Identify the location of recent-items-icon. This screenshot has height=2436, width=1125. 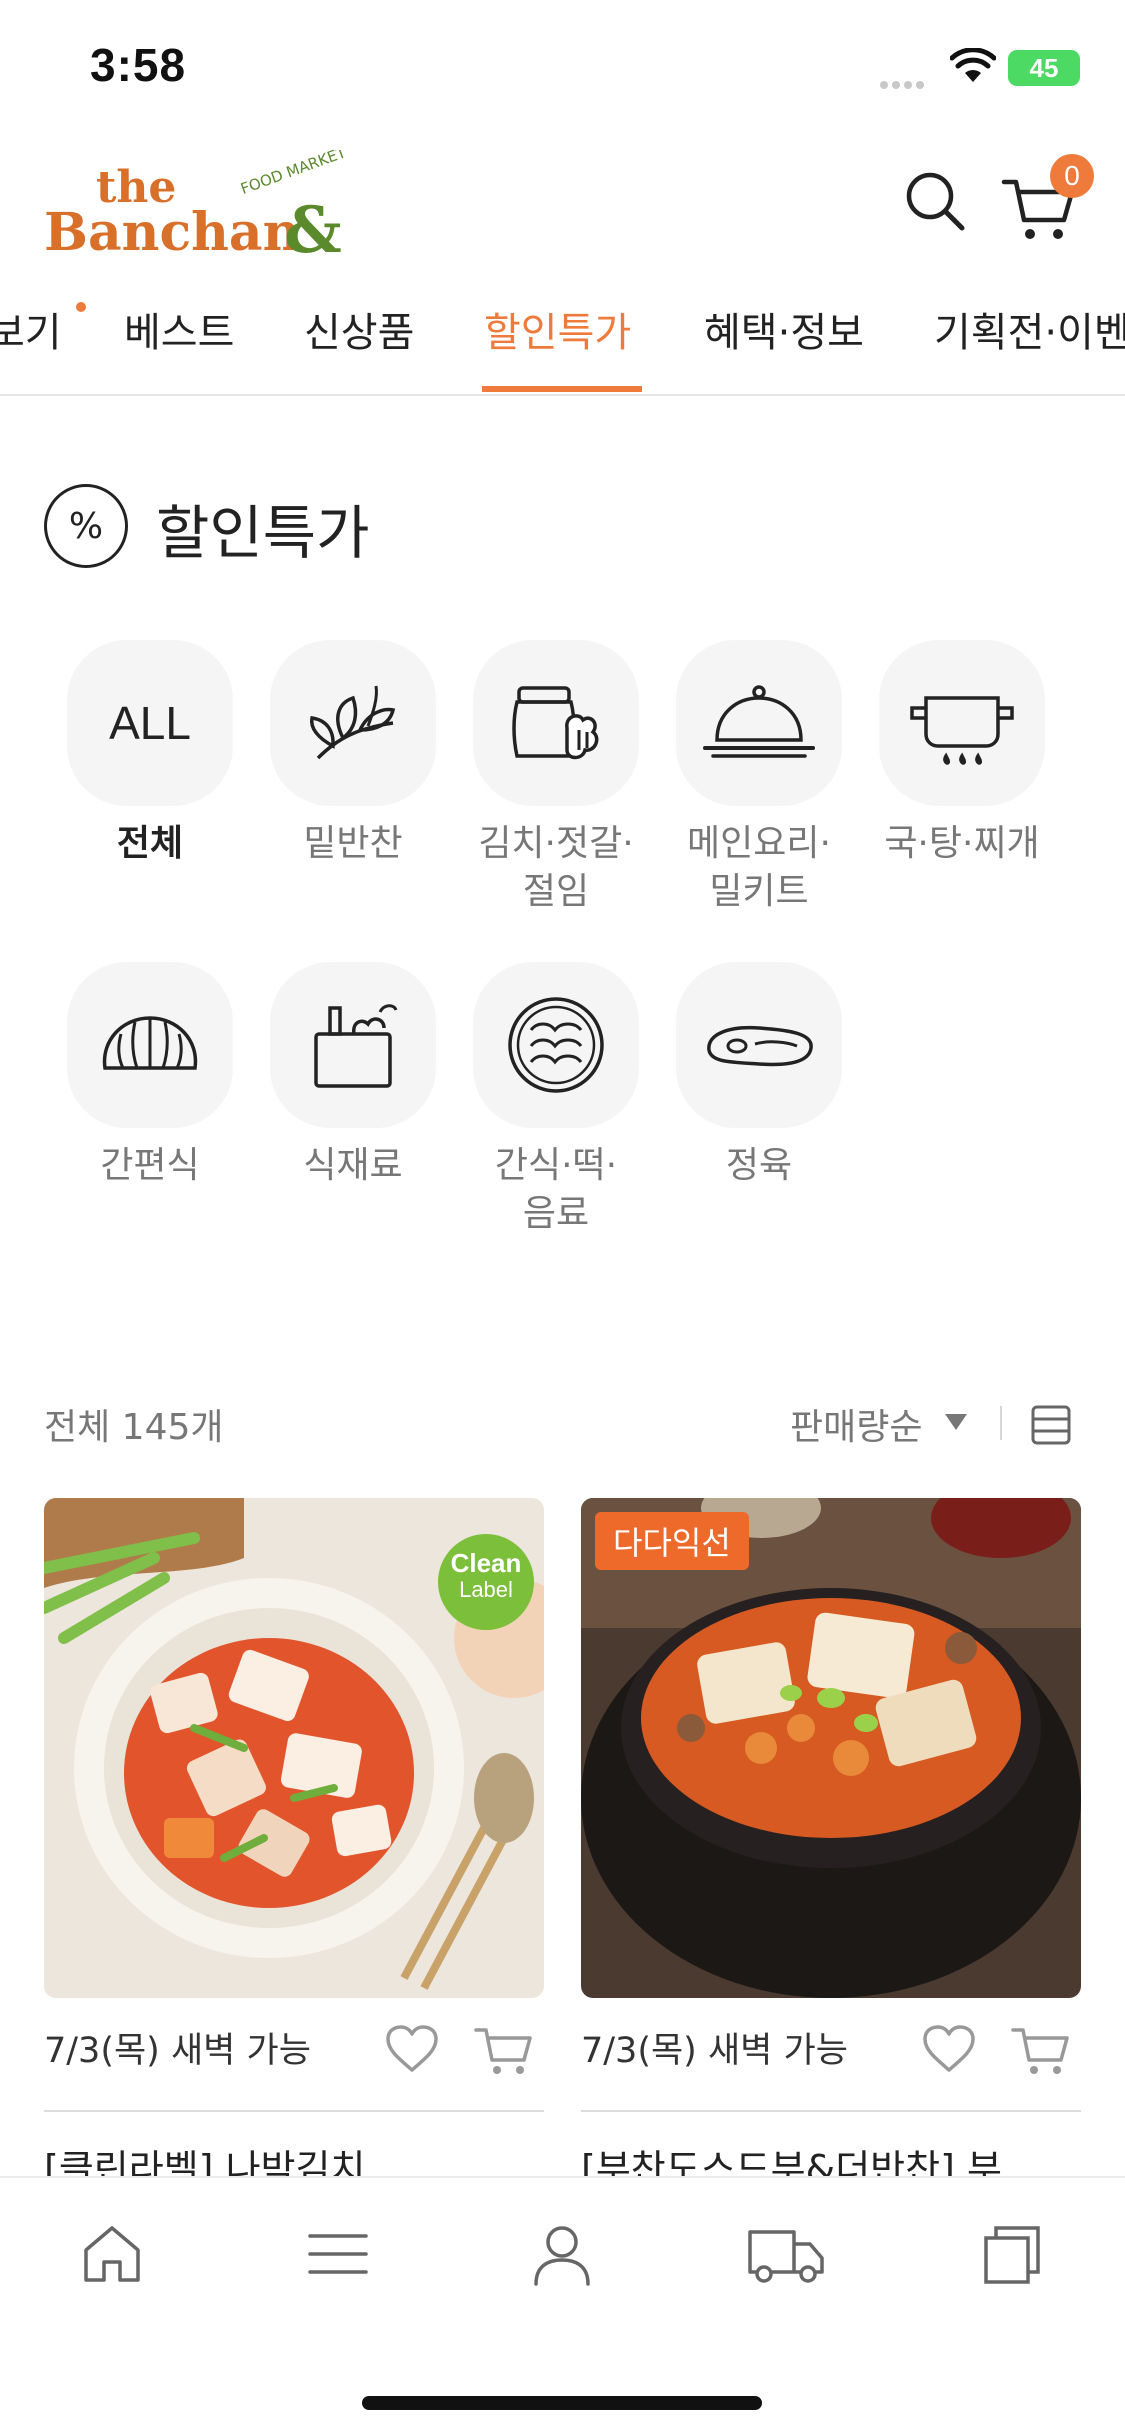
(1012, 2254).